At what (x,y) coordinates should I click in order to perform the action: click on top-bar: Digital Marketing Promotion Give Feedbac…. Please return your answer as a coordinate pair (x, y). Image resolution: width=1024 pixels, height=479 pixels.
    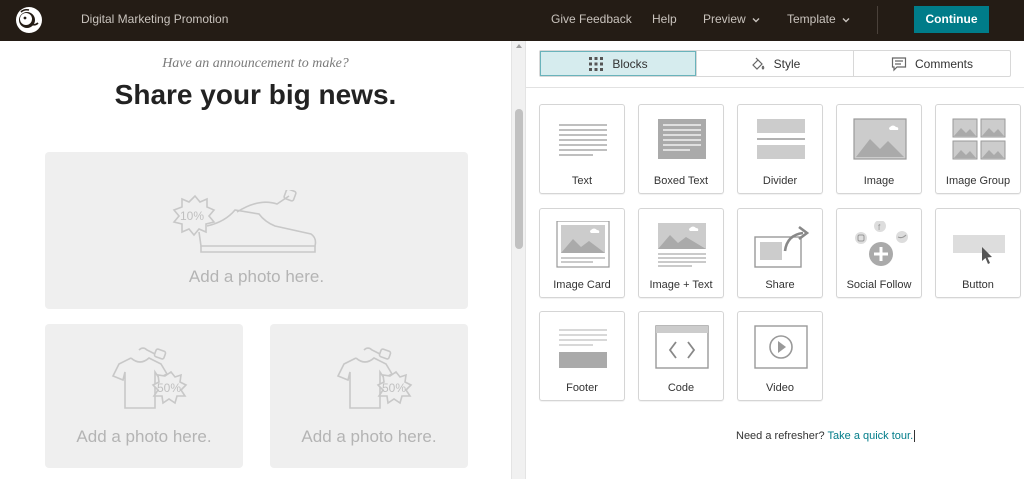
    Looking at the image, I should click on (512, 20).